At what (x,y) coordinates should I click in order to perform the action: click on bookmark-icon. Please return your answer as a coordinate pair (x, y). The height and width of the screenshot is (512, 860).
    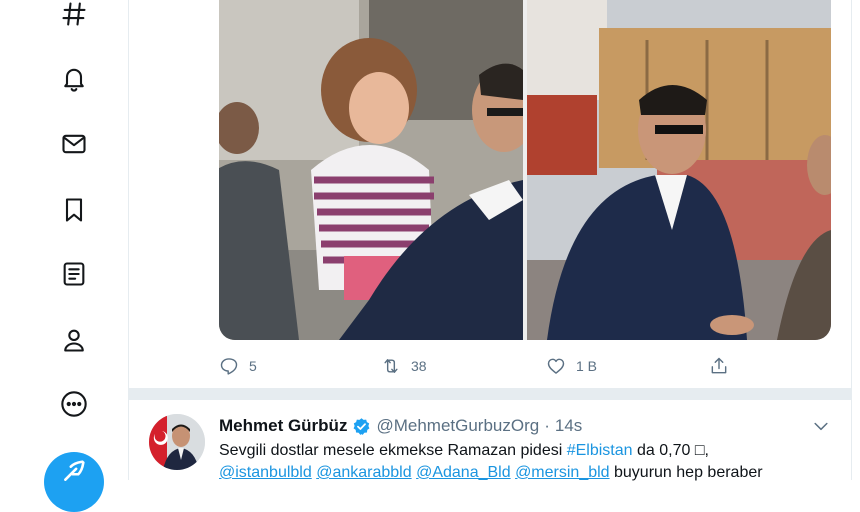
    Looking at the image, I should click on (74, 210).